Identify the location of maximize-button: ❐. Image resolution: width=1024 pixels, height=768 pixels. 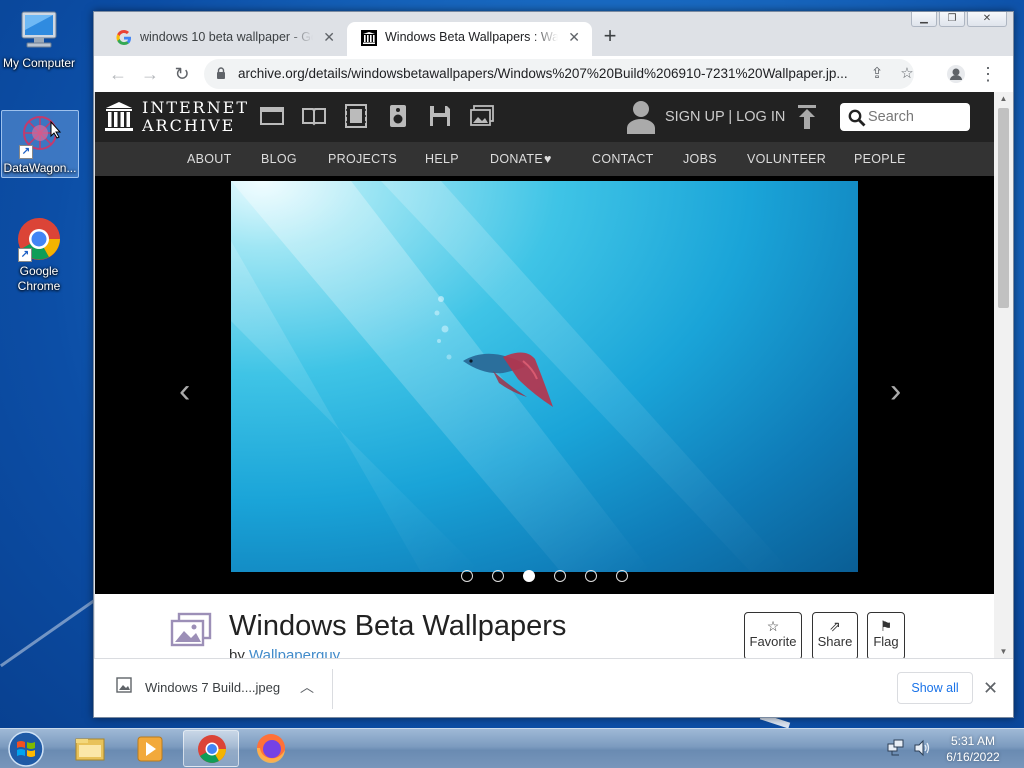
(952, 19).